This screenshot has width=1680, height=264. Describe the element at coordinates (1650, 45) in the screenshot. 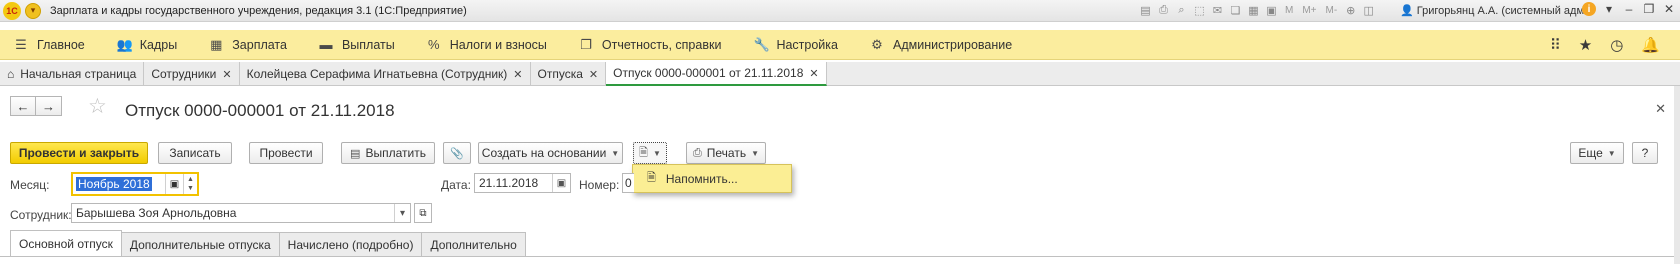

I see `notifications-bell-icon: 🔔` at that location.